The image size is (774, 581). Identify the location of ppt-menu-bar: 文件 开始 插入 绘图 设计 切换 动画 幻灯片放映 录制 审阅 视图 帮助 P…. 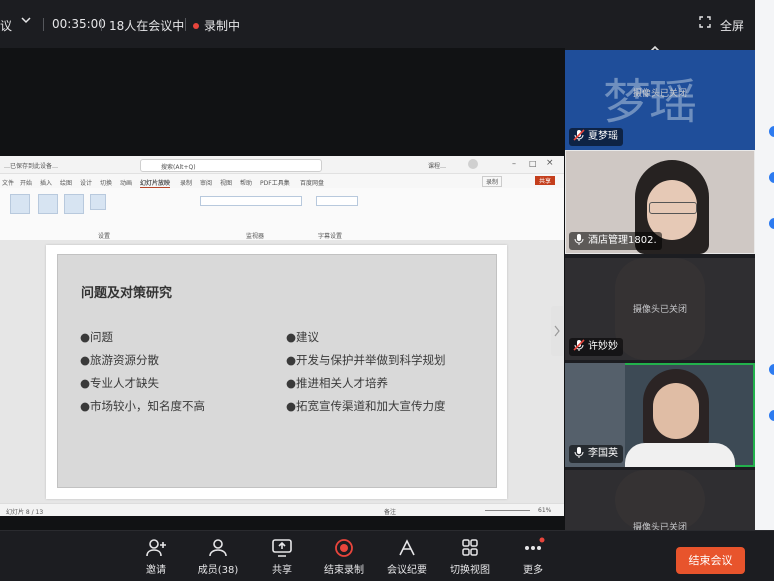
(282, 181).